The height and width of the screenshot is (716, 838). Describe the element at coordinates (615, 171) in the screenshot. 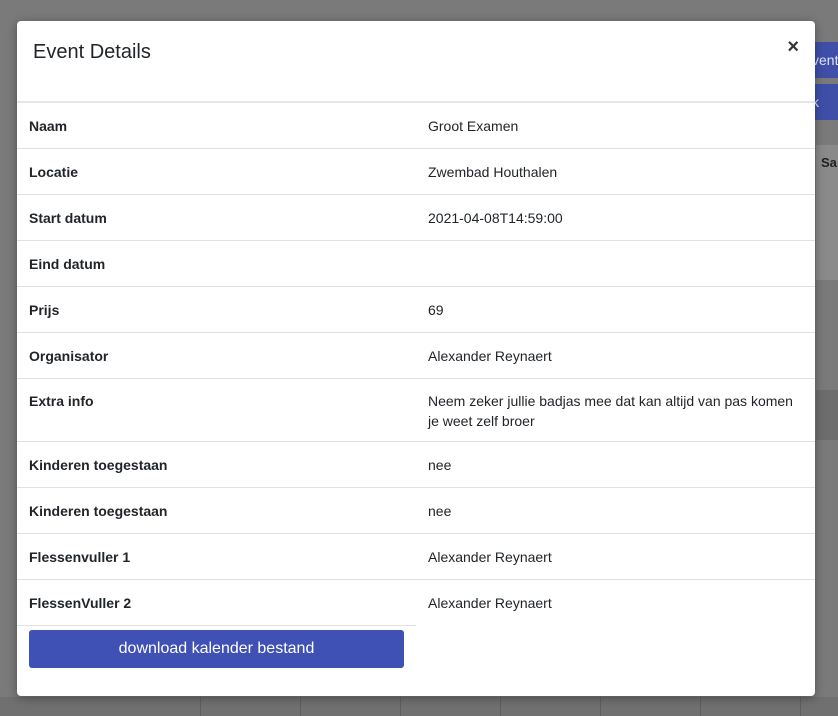

I see `row-value: Zwembad Houthalen` at that location.